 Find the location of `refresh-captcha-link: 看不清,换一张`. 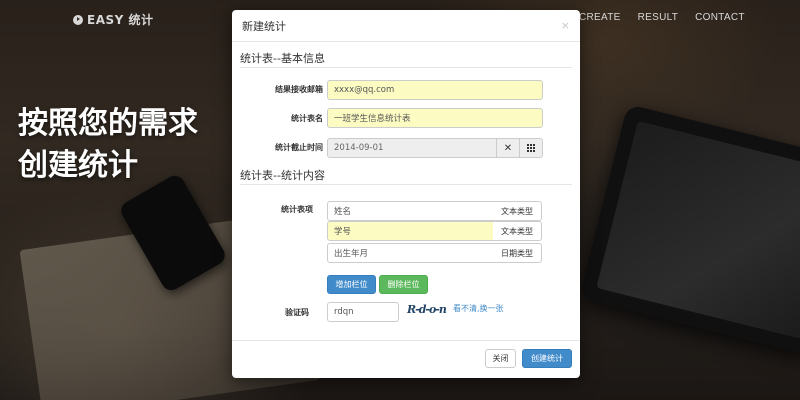

refresh-captcha-link: 看不清,换一张 is located at coordinates (478, 308).